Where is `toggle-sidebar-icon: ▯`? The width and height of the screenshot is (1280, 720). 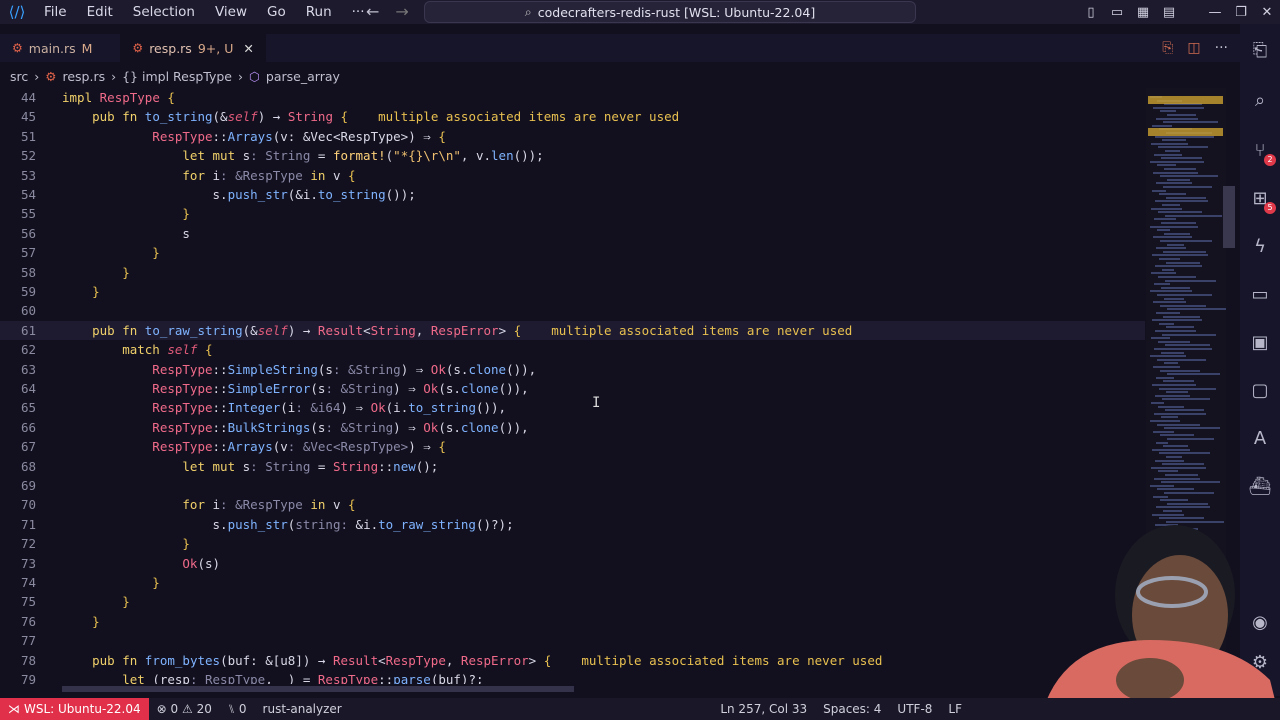
toggle-sidebar-icon: ▯ is located at coordinates (1091, 12).